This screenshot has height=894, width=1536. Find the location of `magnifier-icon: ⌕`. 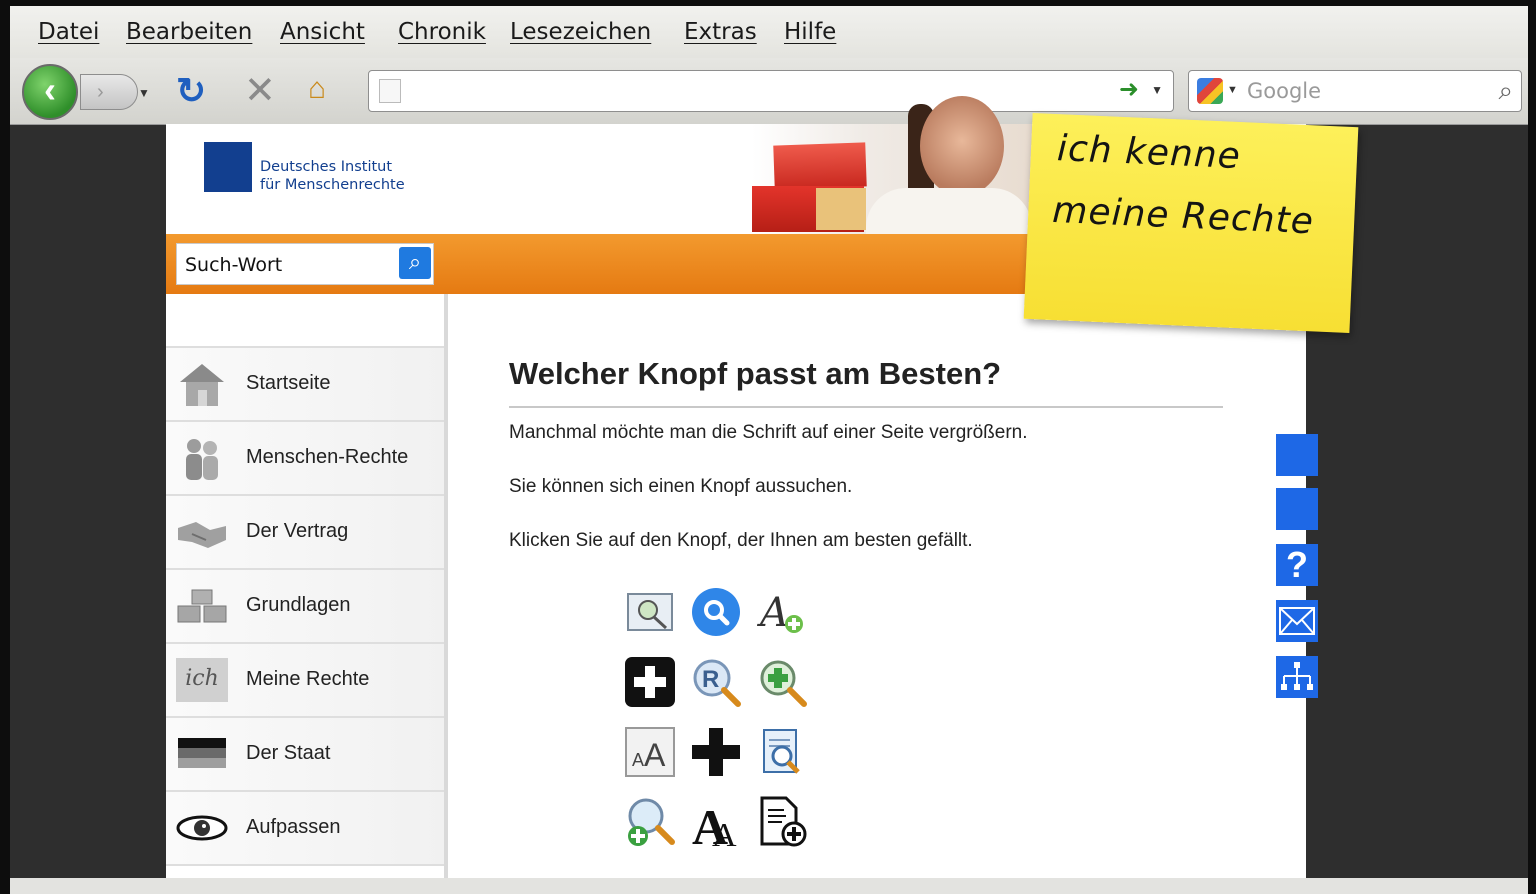

magnifier-icon: ⌕ is located at coordinates (1505, 91).